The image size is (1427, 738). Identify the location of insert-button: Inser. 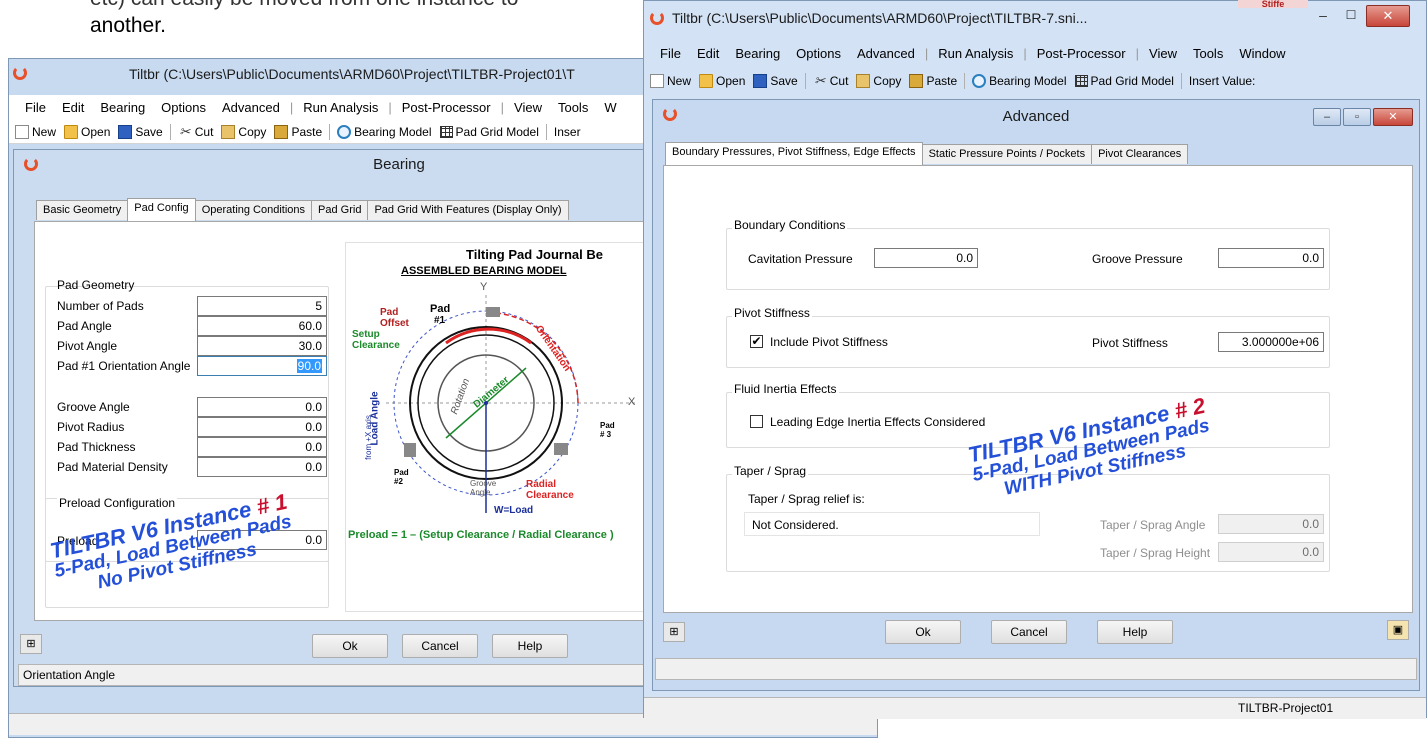
(567, 132).